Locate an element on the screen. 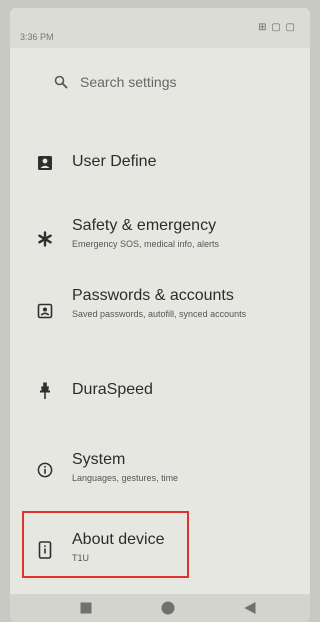 The image size is (320, 622). info-icon is located at coordinates (45, 470).